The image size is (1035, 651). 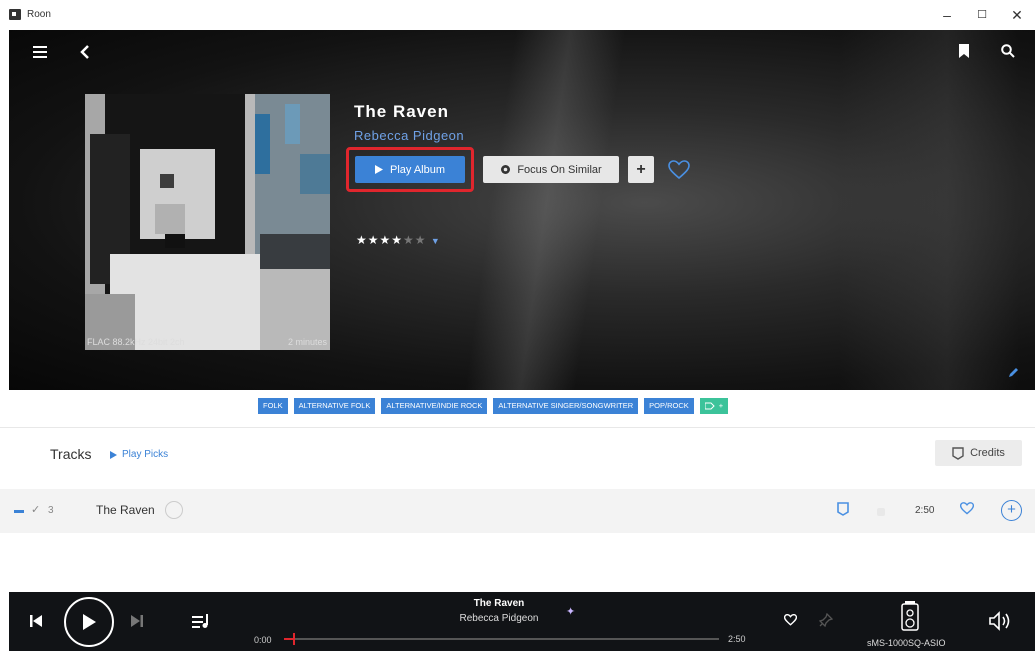 I want to click on focus-icon, so click(x=506, y=169).